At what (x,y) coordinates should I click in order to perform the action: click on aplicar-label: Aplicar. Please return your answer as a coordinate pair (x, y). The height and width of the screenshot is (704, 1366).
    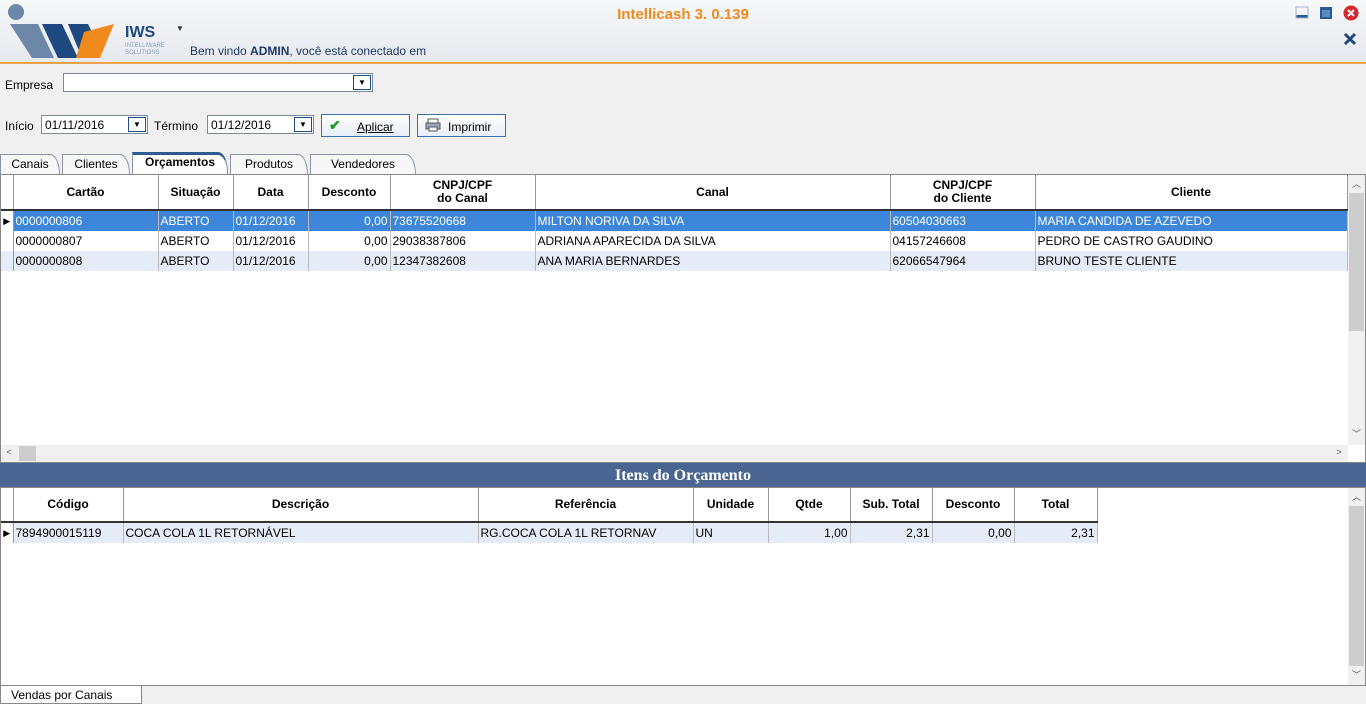
    Looking at the image, I should click on (375, 127).